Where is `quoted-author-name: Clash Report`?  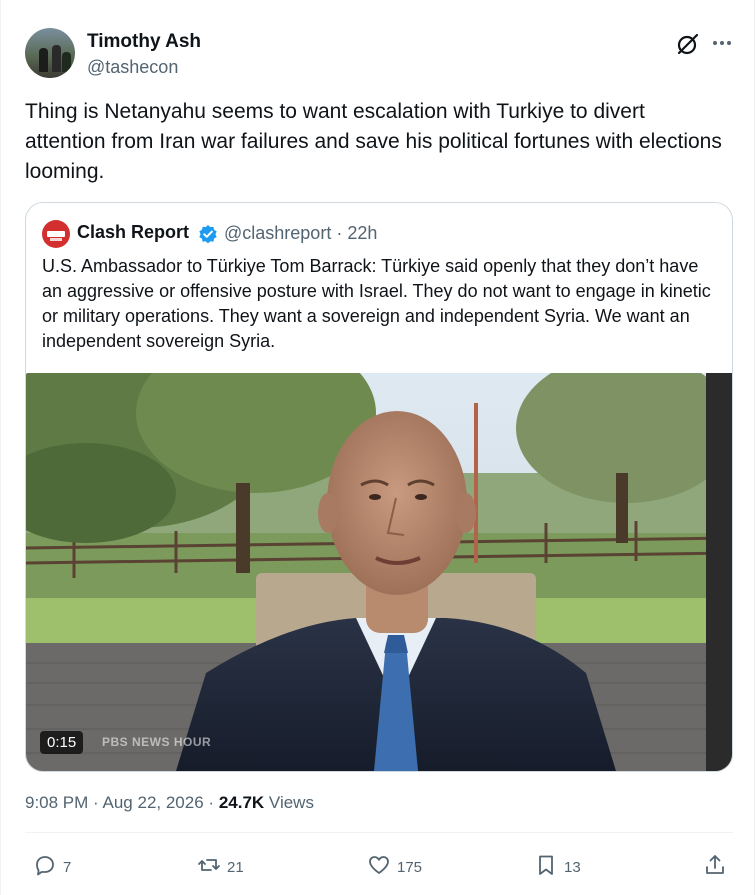
quoted-author-name: Clash Report is located at coordinates (133, 232).